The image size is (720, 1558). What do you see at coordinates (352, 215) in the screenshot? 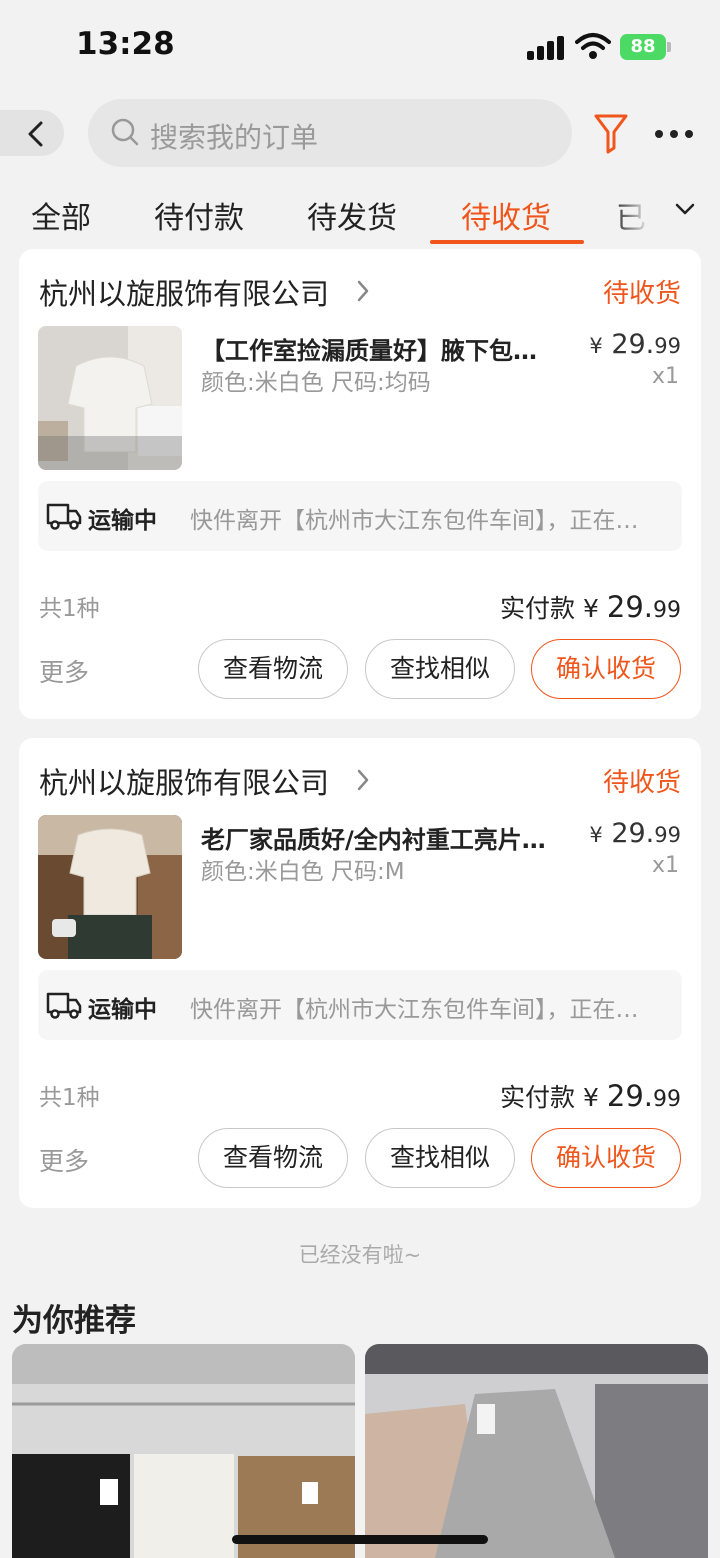
I see `tab-pending-shipment: 待发货` at bounding box center [352, 215].